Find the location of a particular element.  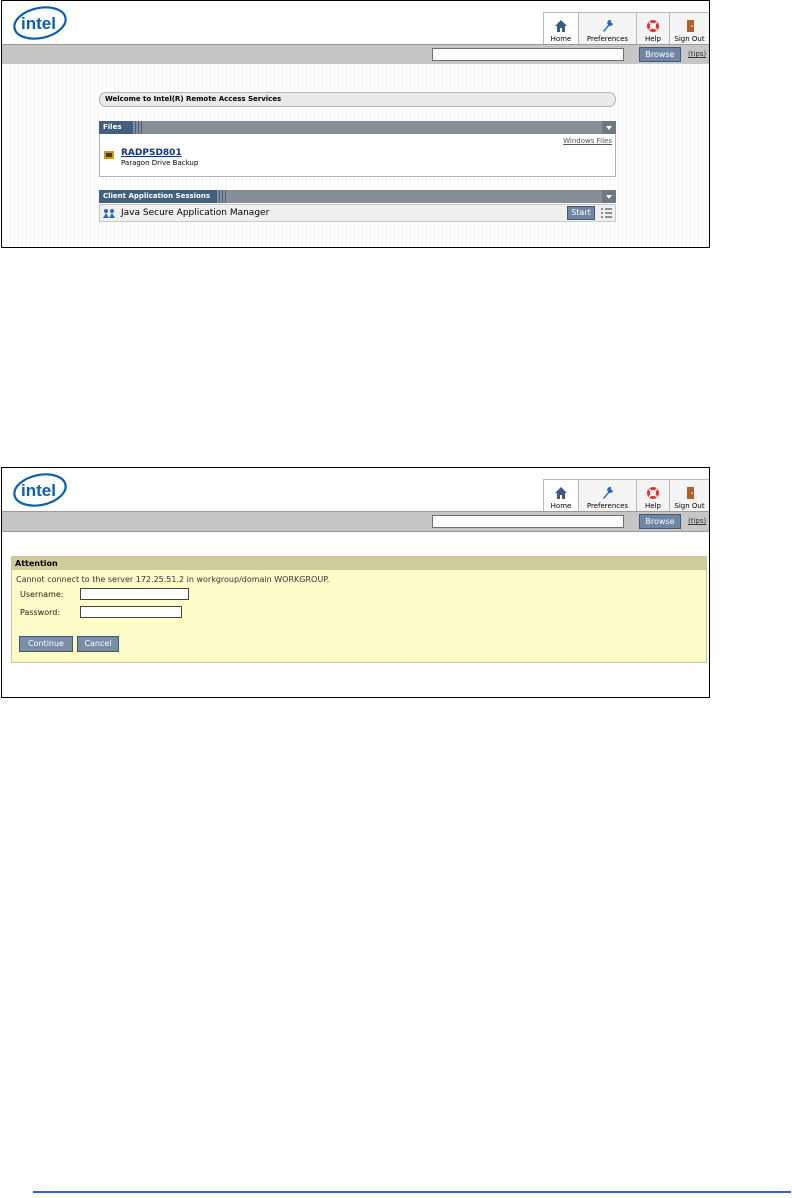

list-icon is located at coordinates (606, 213).